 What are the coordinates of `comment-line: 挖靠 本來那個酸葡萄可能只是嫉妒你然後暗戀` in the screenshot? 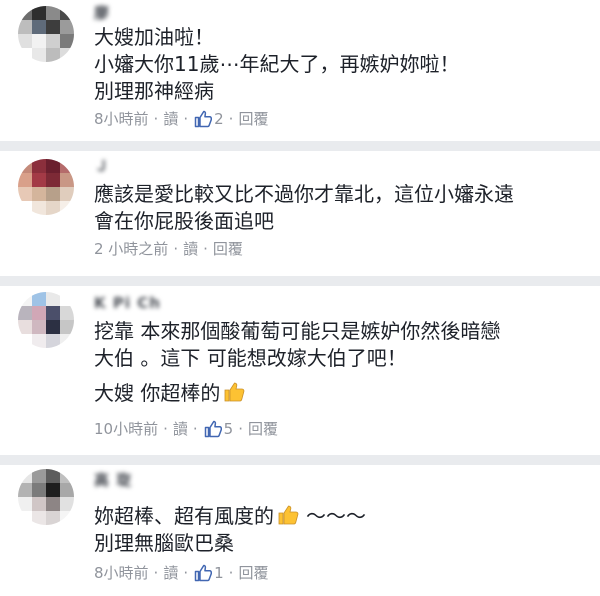 It's located at (297, 331).